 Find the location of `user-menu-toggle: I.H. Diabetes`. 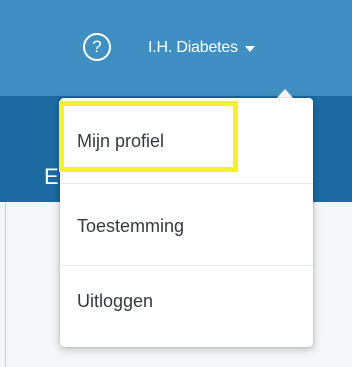

user-menu-toggle: I.H. Diabetes is located at coordinates (201, 48).